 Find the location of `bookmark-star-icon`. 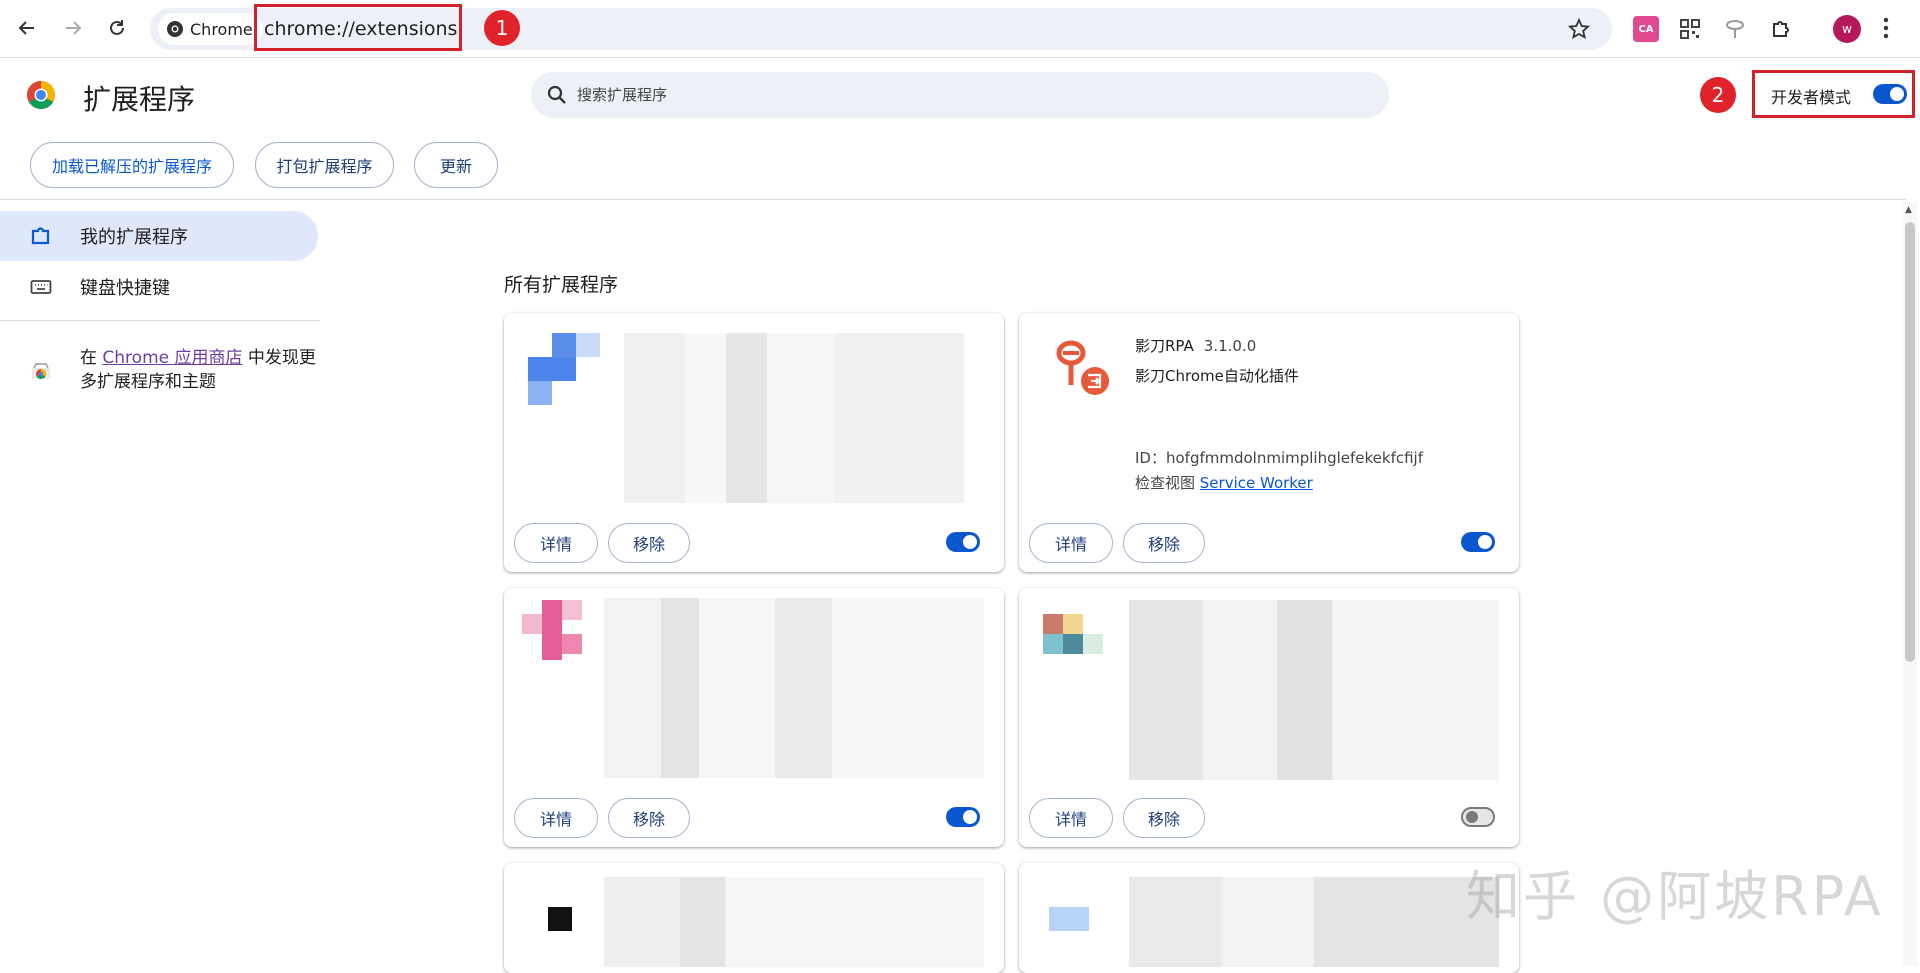

bookmark-star-icon is located at coordinates (1579, 29).